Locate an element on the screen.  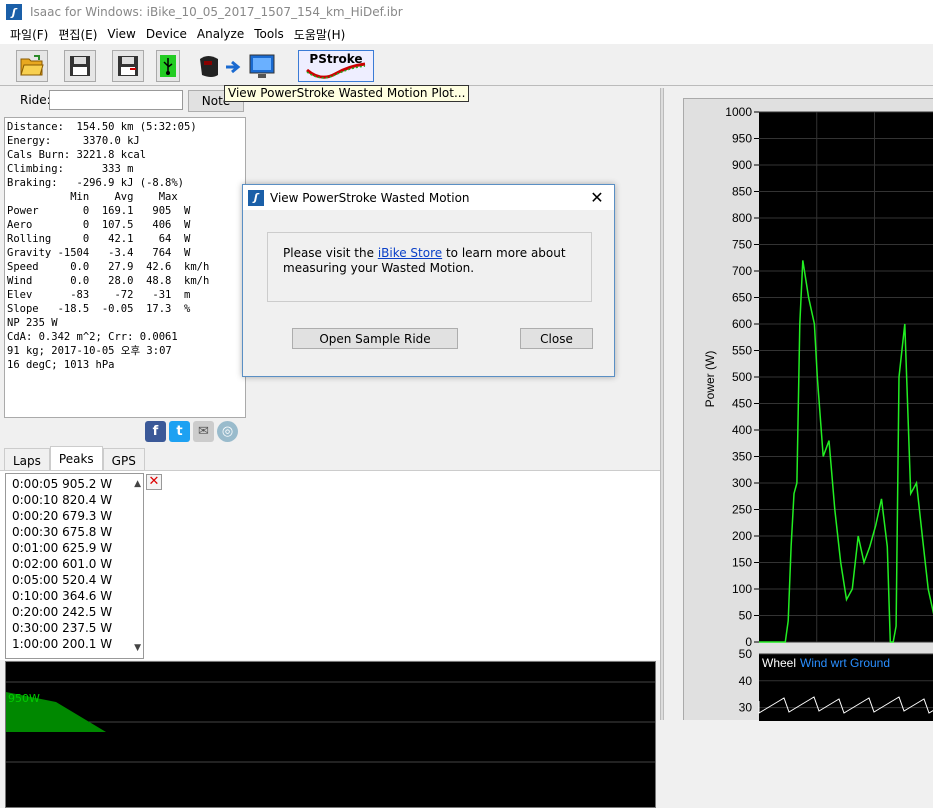
list-item: 0:05:00 520.4 W is located at coordinates (77, 580).